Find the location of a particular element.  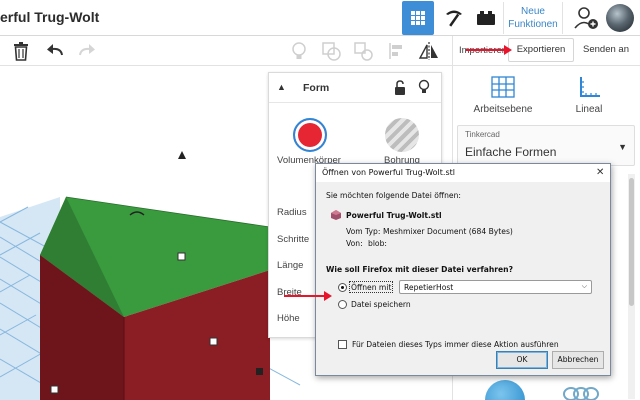

top-bar: erful Trug-Wolt Neue Funktionen is located at coordinates (320, 18).